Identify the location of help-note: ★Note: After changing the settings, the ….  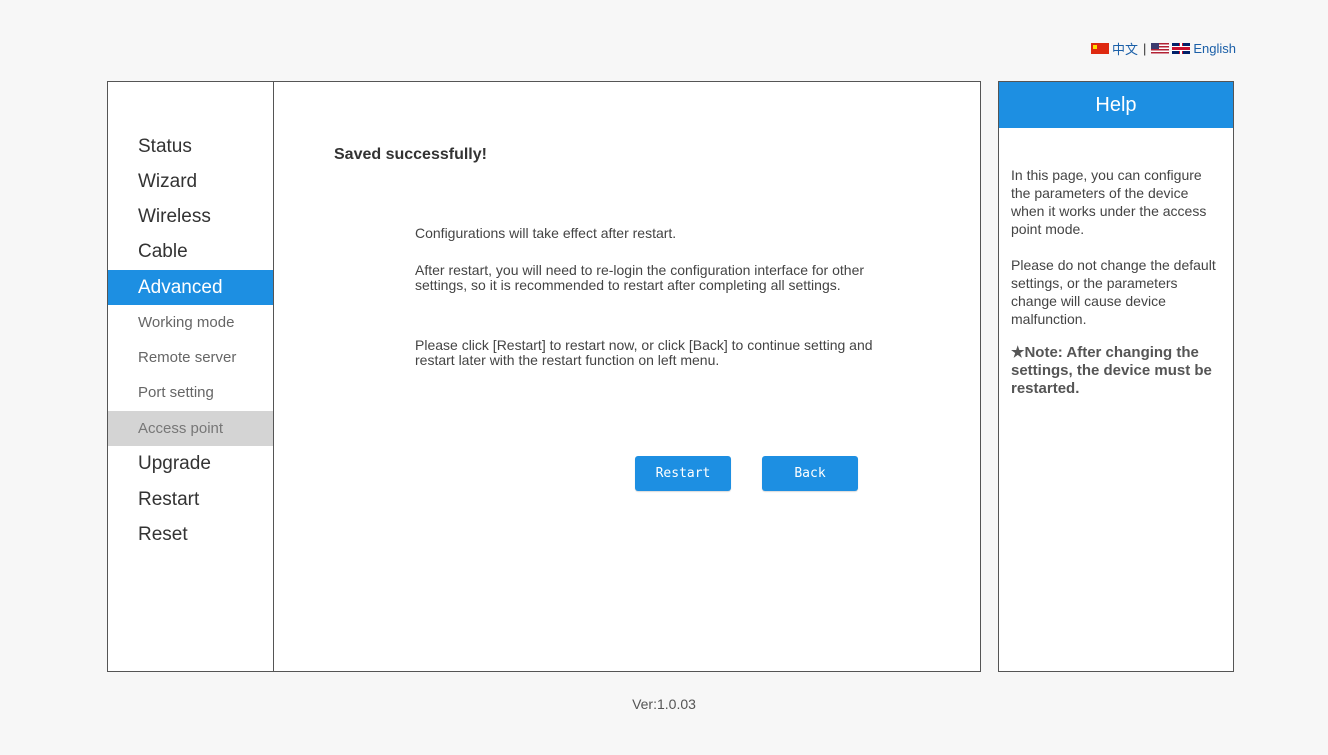
(1111, 370).